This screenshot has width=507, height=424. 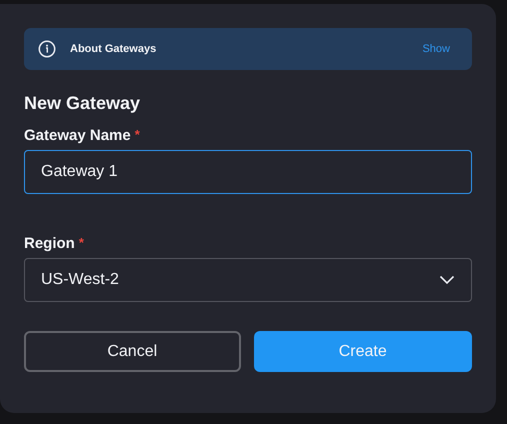 I want to click on chevron-down-icon, so click(x=447, y=280).